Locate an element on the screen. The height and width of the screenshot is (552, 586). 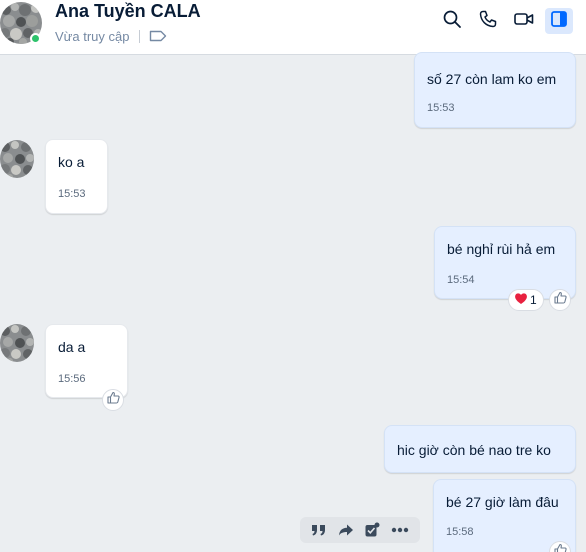
message-bubble-outgoing: số 27 còn lam ko em 15:53 is located at coordinates (495, 90).